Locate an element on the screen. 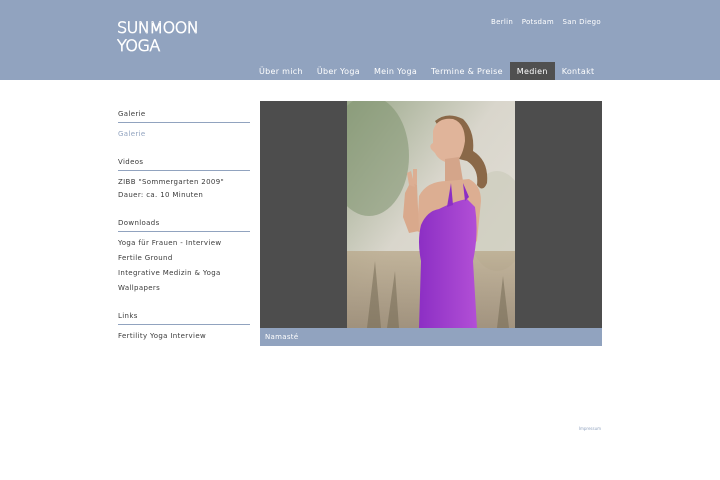 Image resolution: width=720 pixels, height=480 pixels. sidebar-item-fertility-yoga-interview: Fertility Yoga Interview is located at coordinates (184, 336).